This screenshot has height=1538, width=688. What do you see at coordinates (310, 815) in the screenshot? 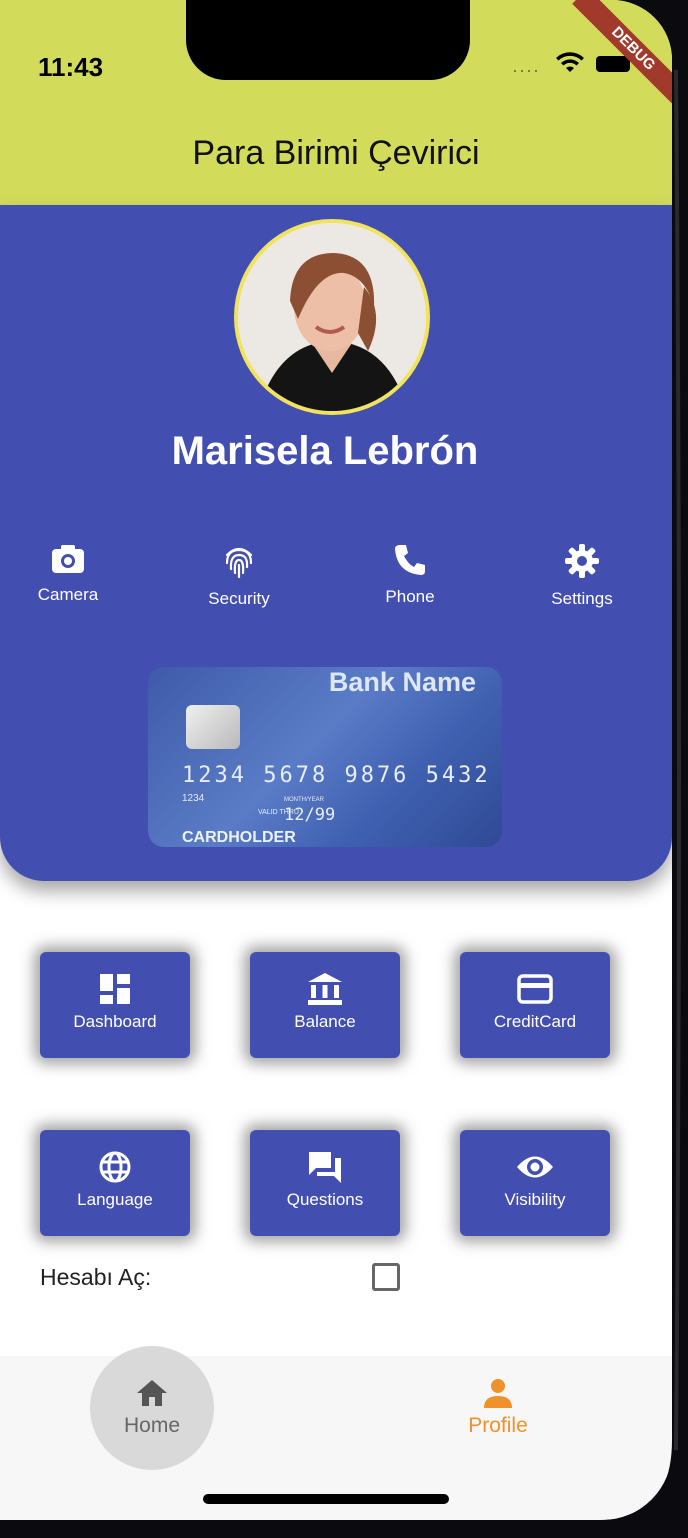
I see `card-expiry: 12/99` at bounding box center [310, 815].